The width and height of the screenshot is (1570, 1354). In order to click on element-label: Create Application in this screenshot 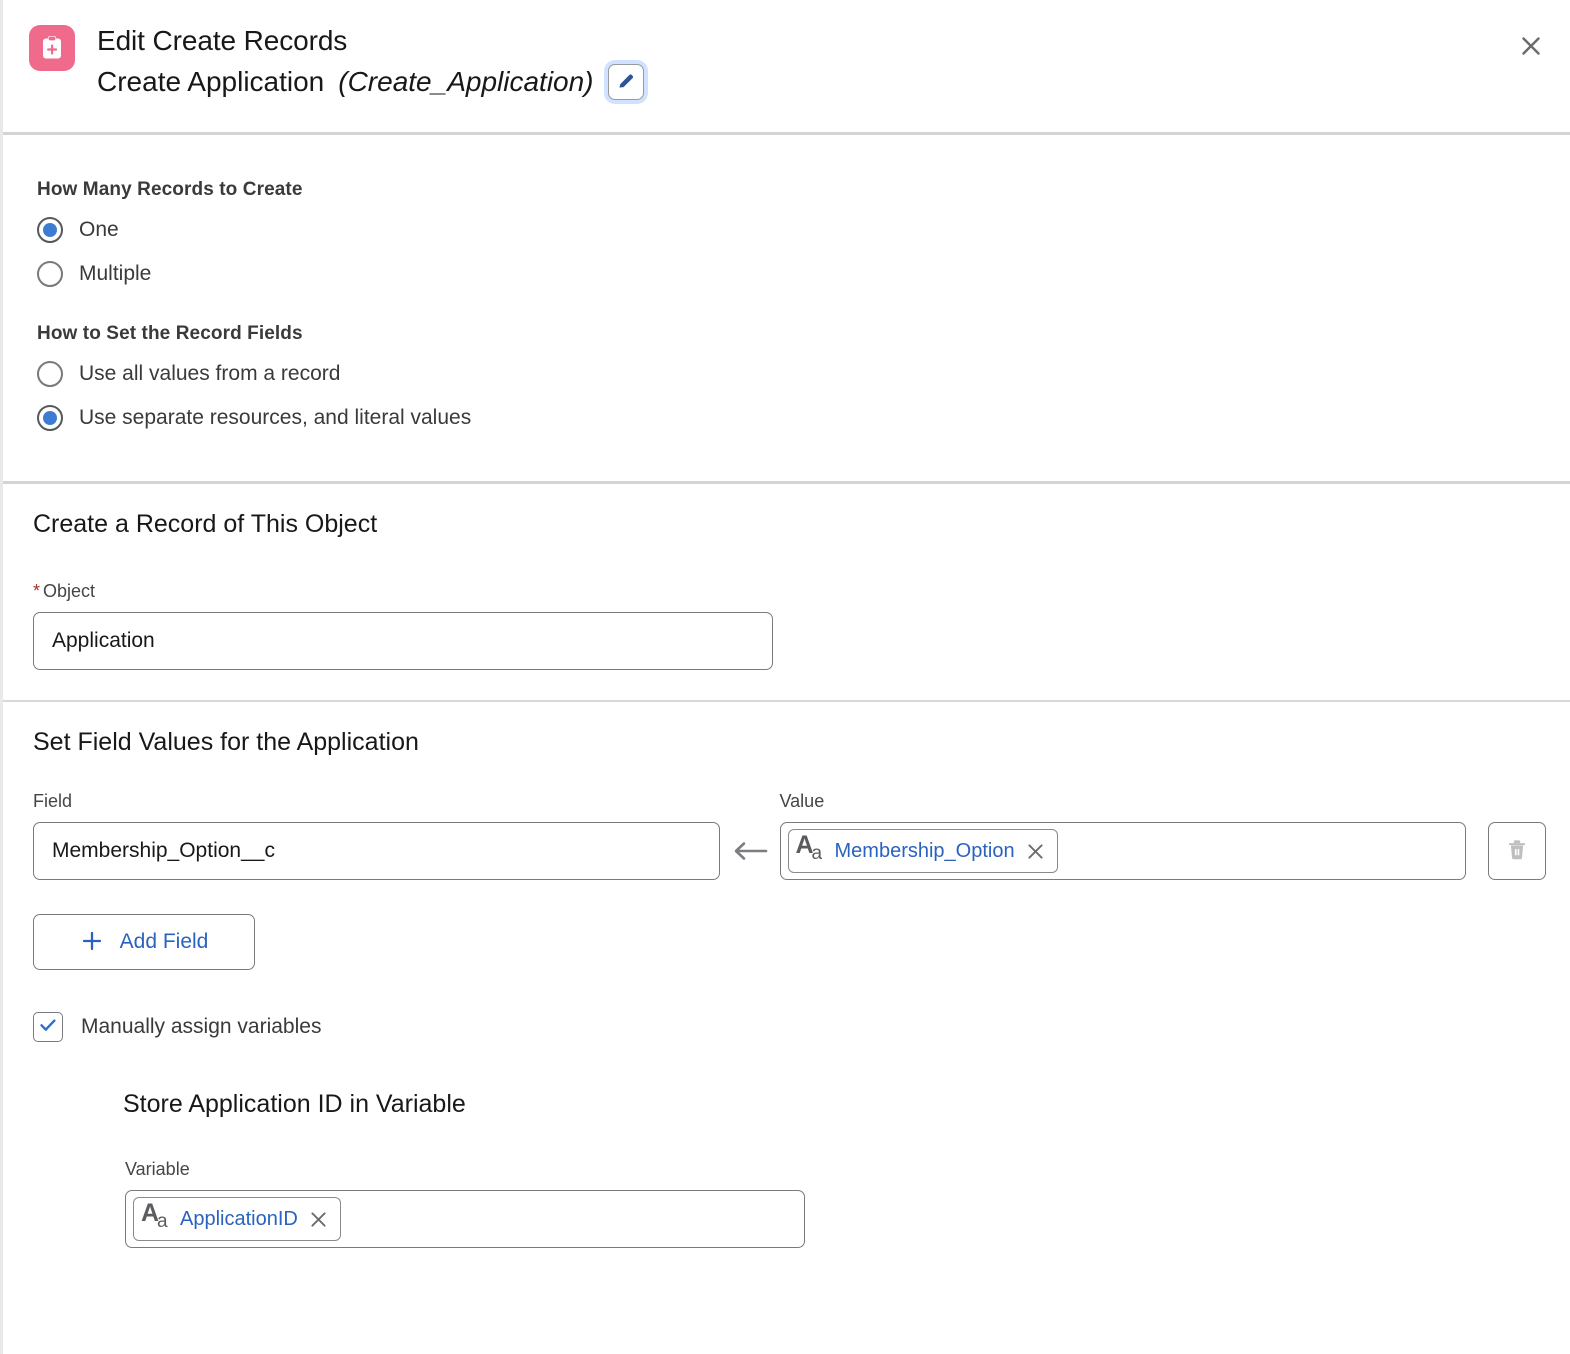, I will do `click(211, 81)`.